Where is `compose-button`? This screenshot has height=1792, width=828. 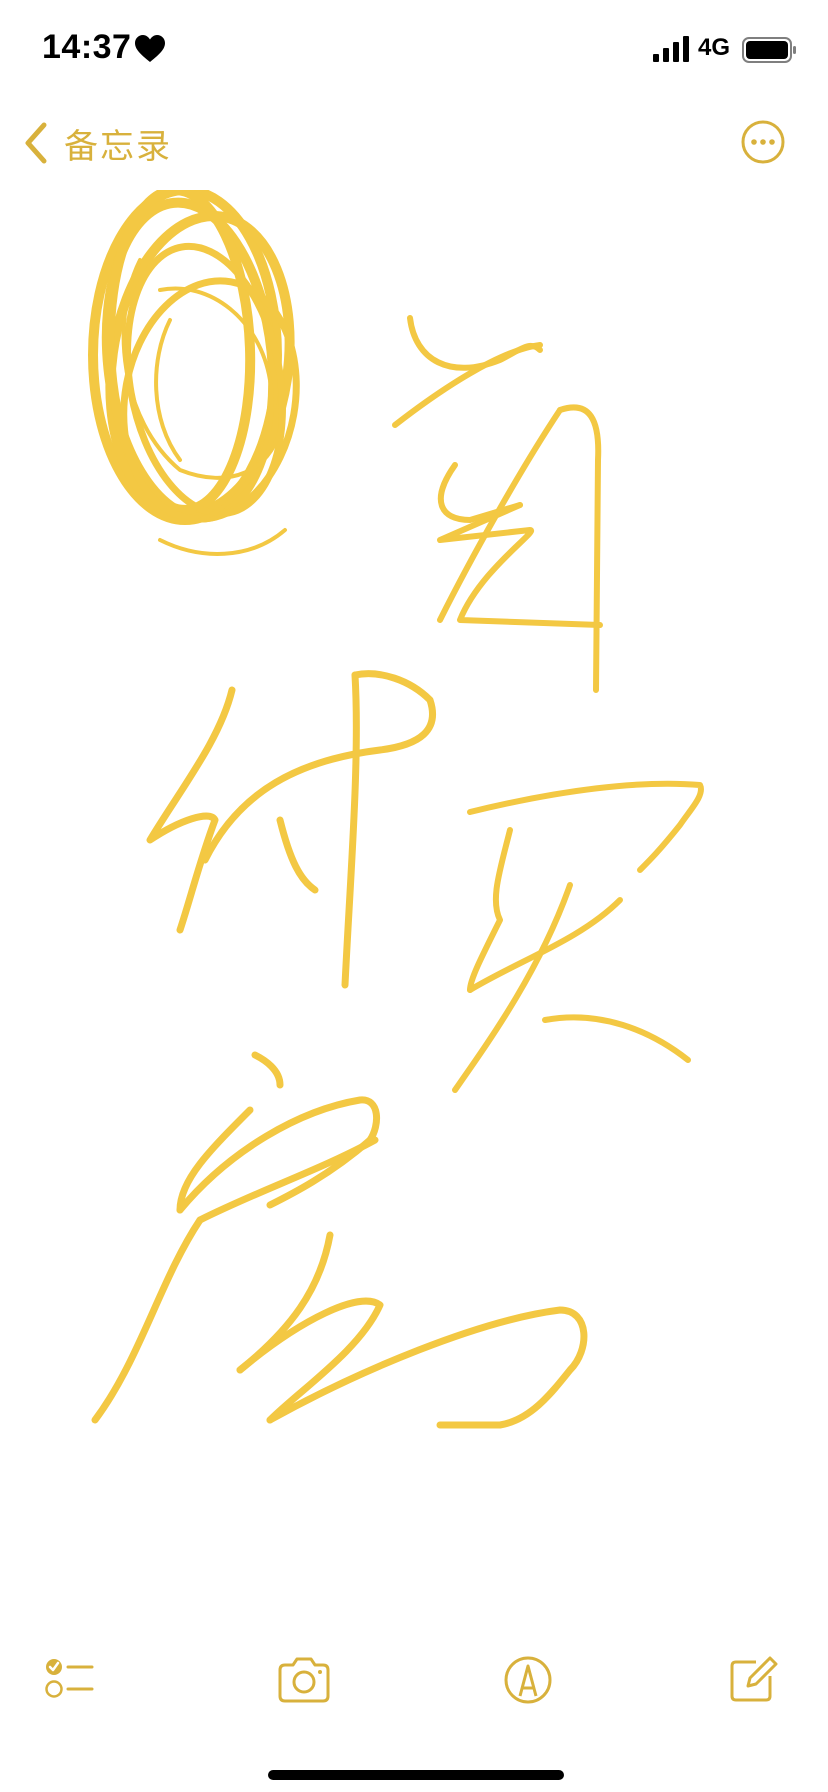 compose-button is located at coordinates (752, 1680).